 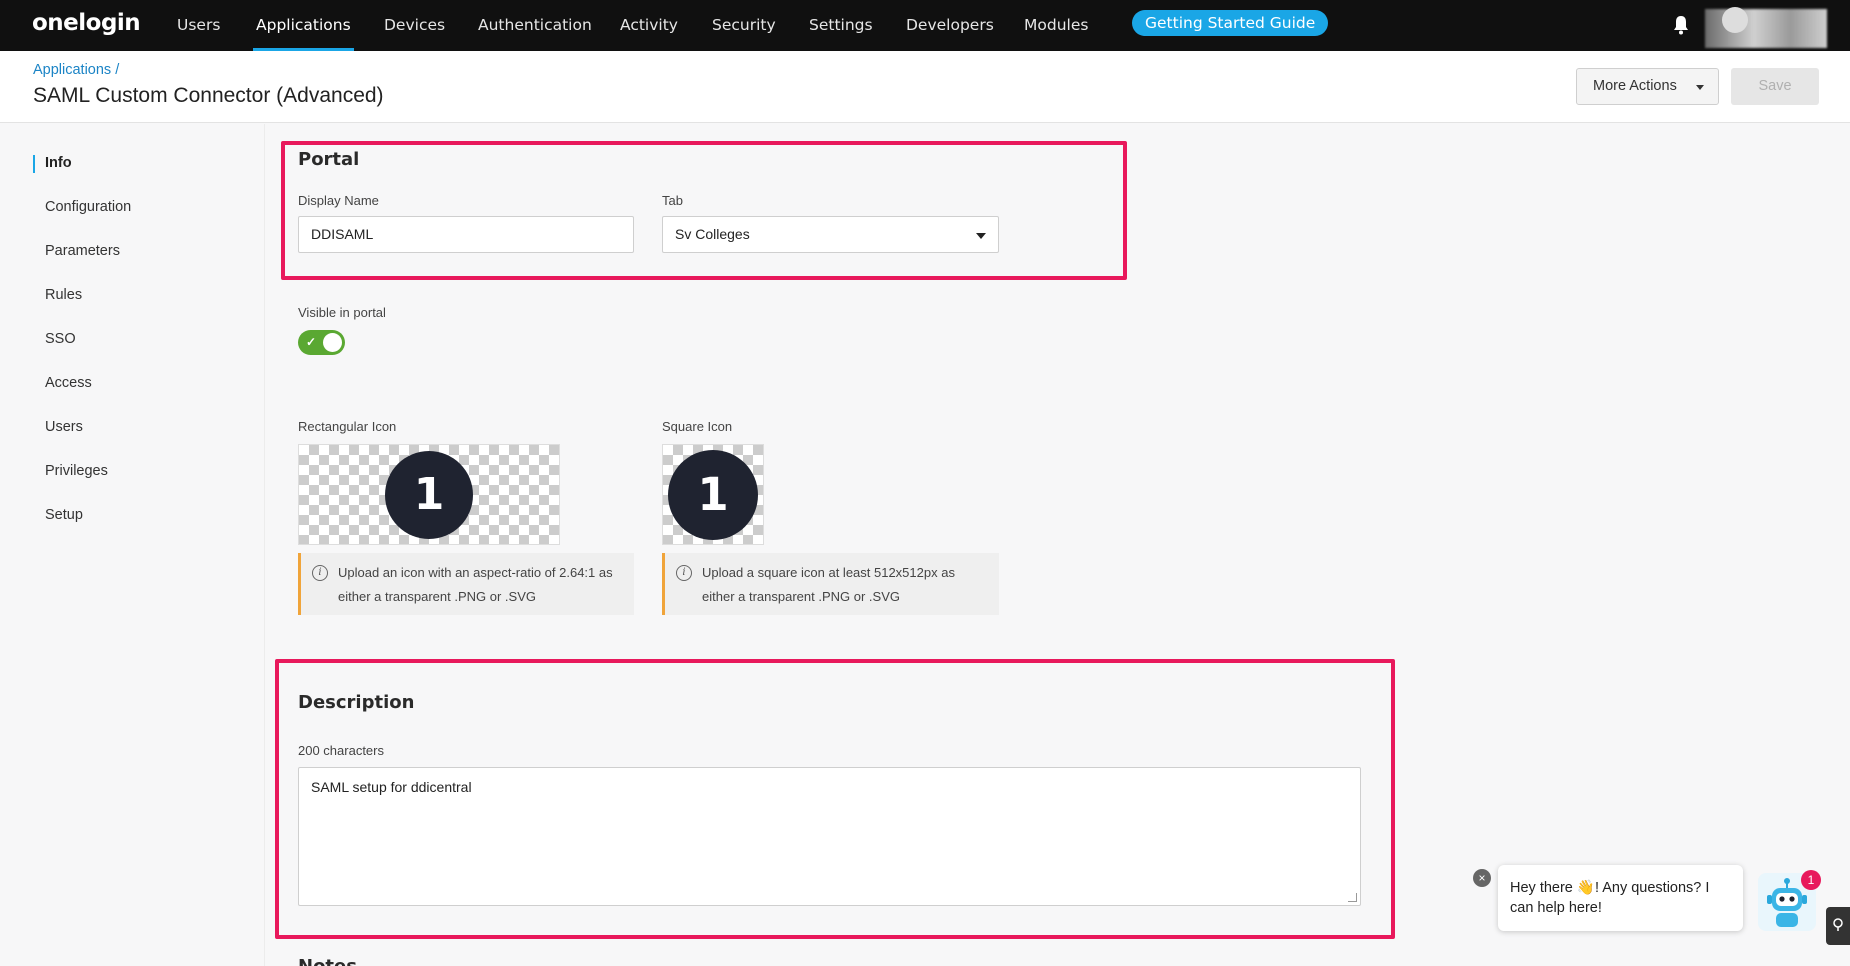 What do you see at coordinates (1482, 878) in the screenshot?
I see `chat-close-icon: ×` at bounding box center [1482, 878].